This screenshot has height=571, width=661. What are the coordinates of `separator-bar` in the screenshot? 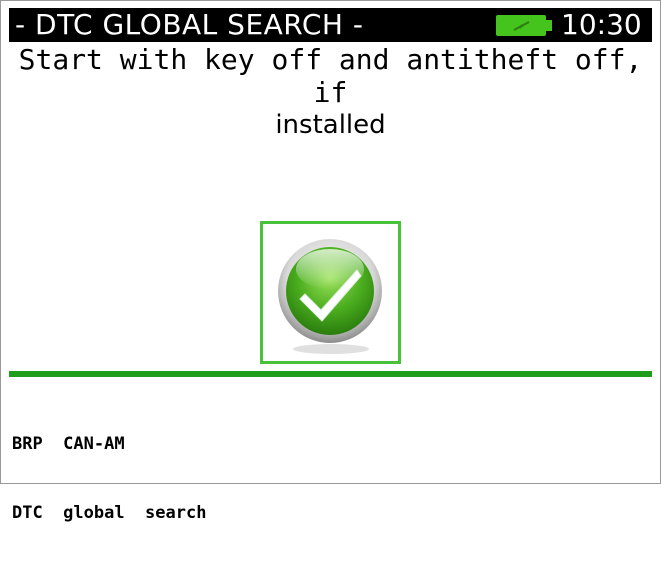 It's located at (330, 374).